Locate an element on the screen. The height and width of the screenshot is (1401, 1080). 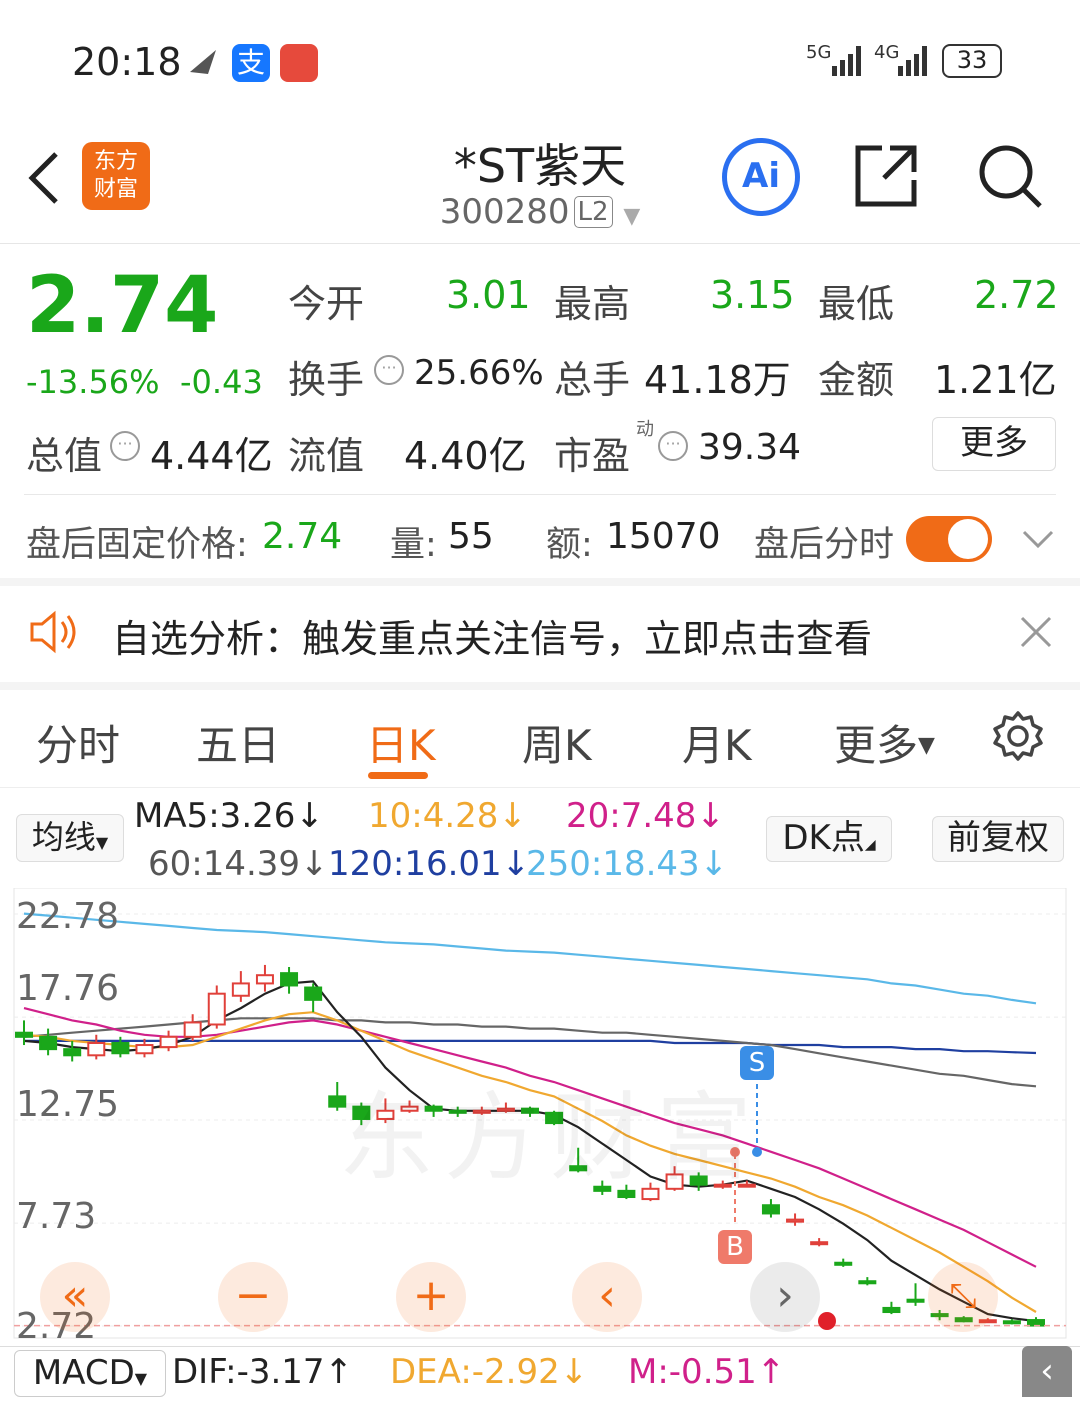
ma60-value: 60:14.39↓ is located at coordinates (238, 864).